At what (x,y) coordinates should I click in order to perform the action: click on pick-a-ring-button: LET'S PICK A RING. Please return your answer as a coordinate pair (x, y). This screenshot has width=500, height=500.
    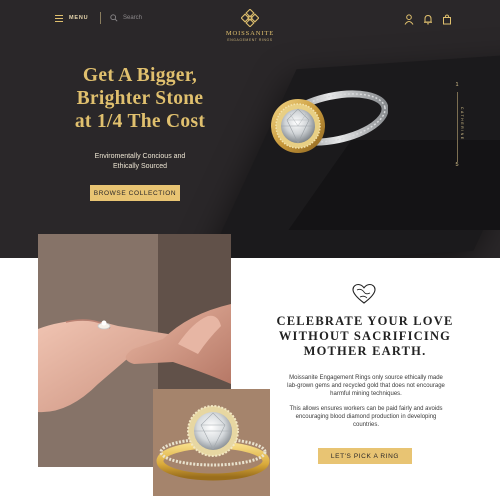
    Looking at the image, I should click on (365, 456).